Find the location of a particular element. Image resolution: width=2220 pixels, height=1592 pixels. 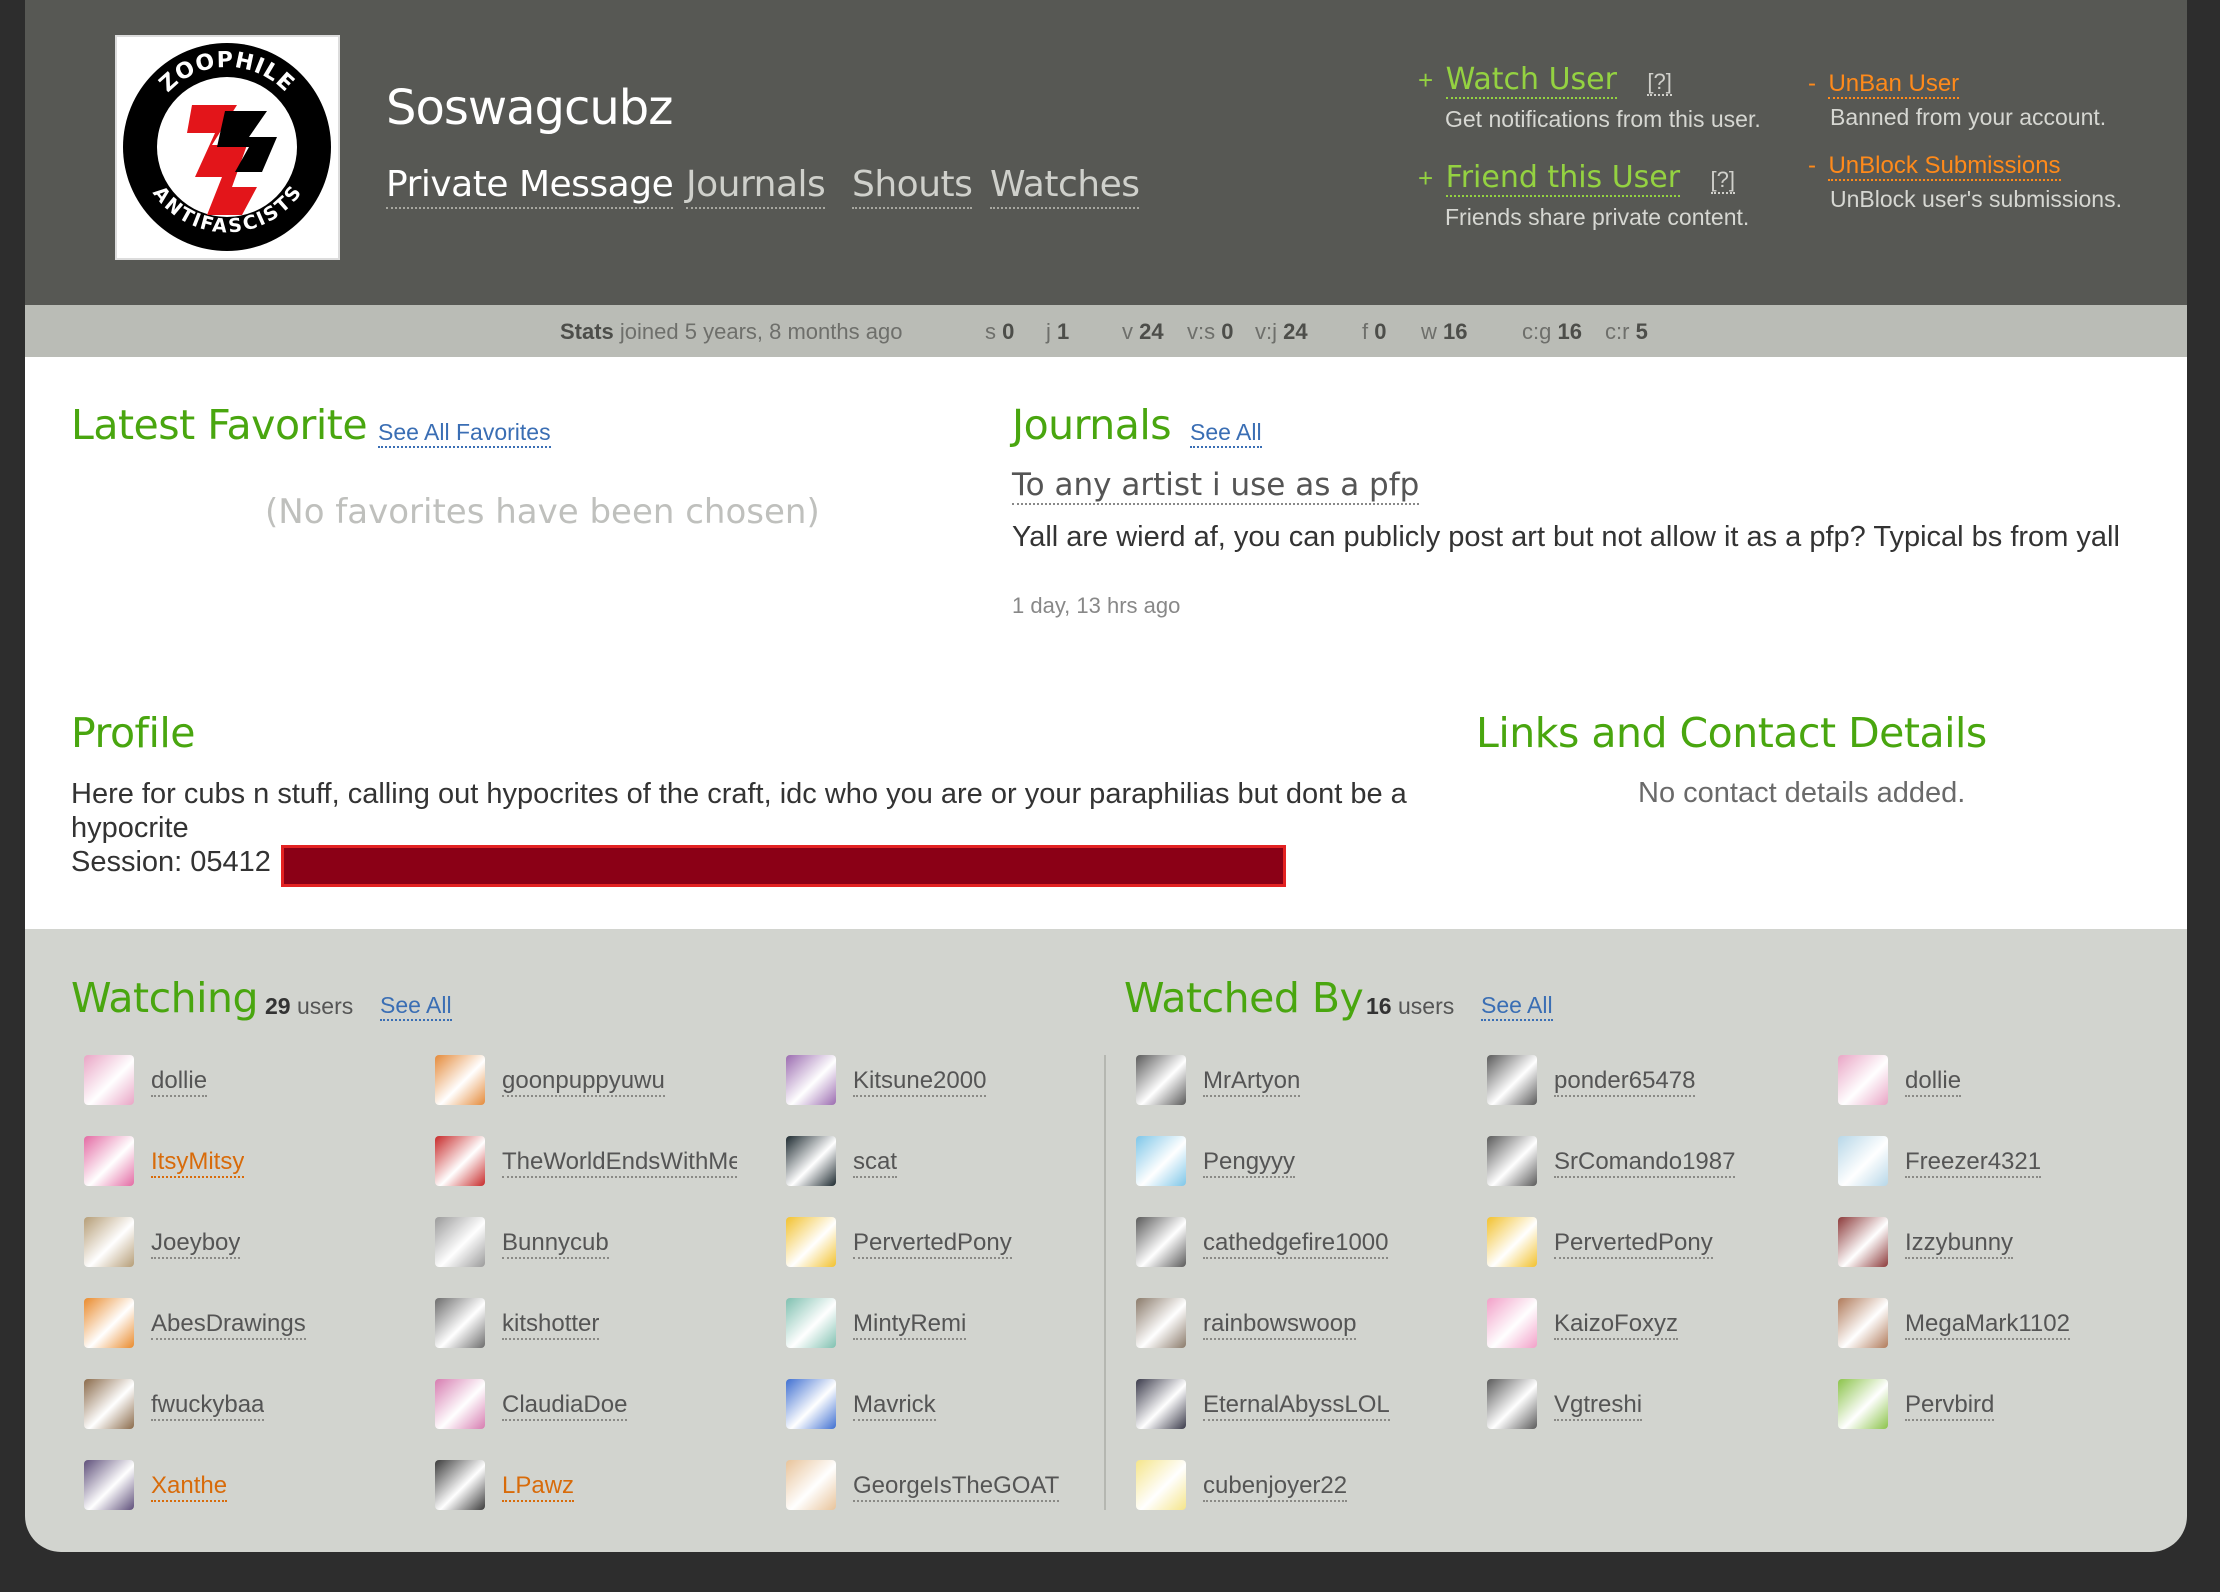

watch-help-link: [?] is located at coordinates (1659, 82).